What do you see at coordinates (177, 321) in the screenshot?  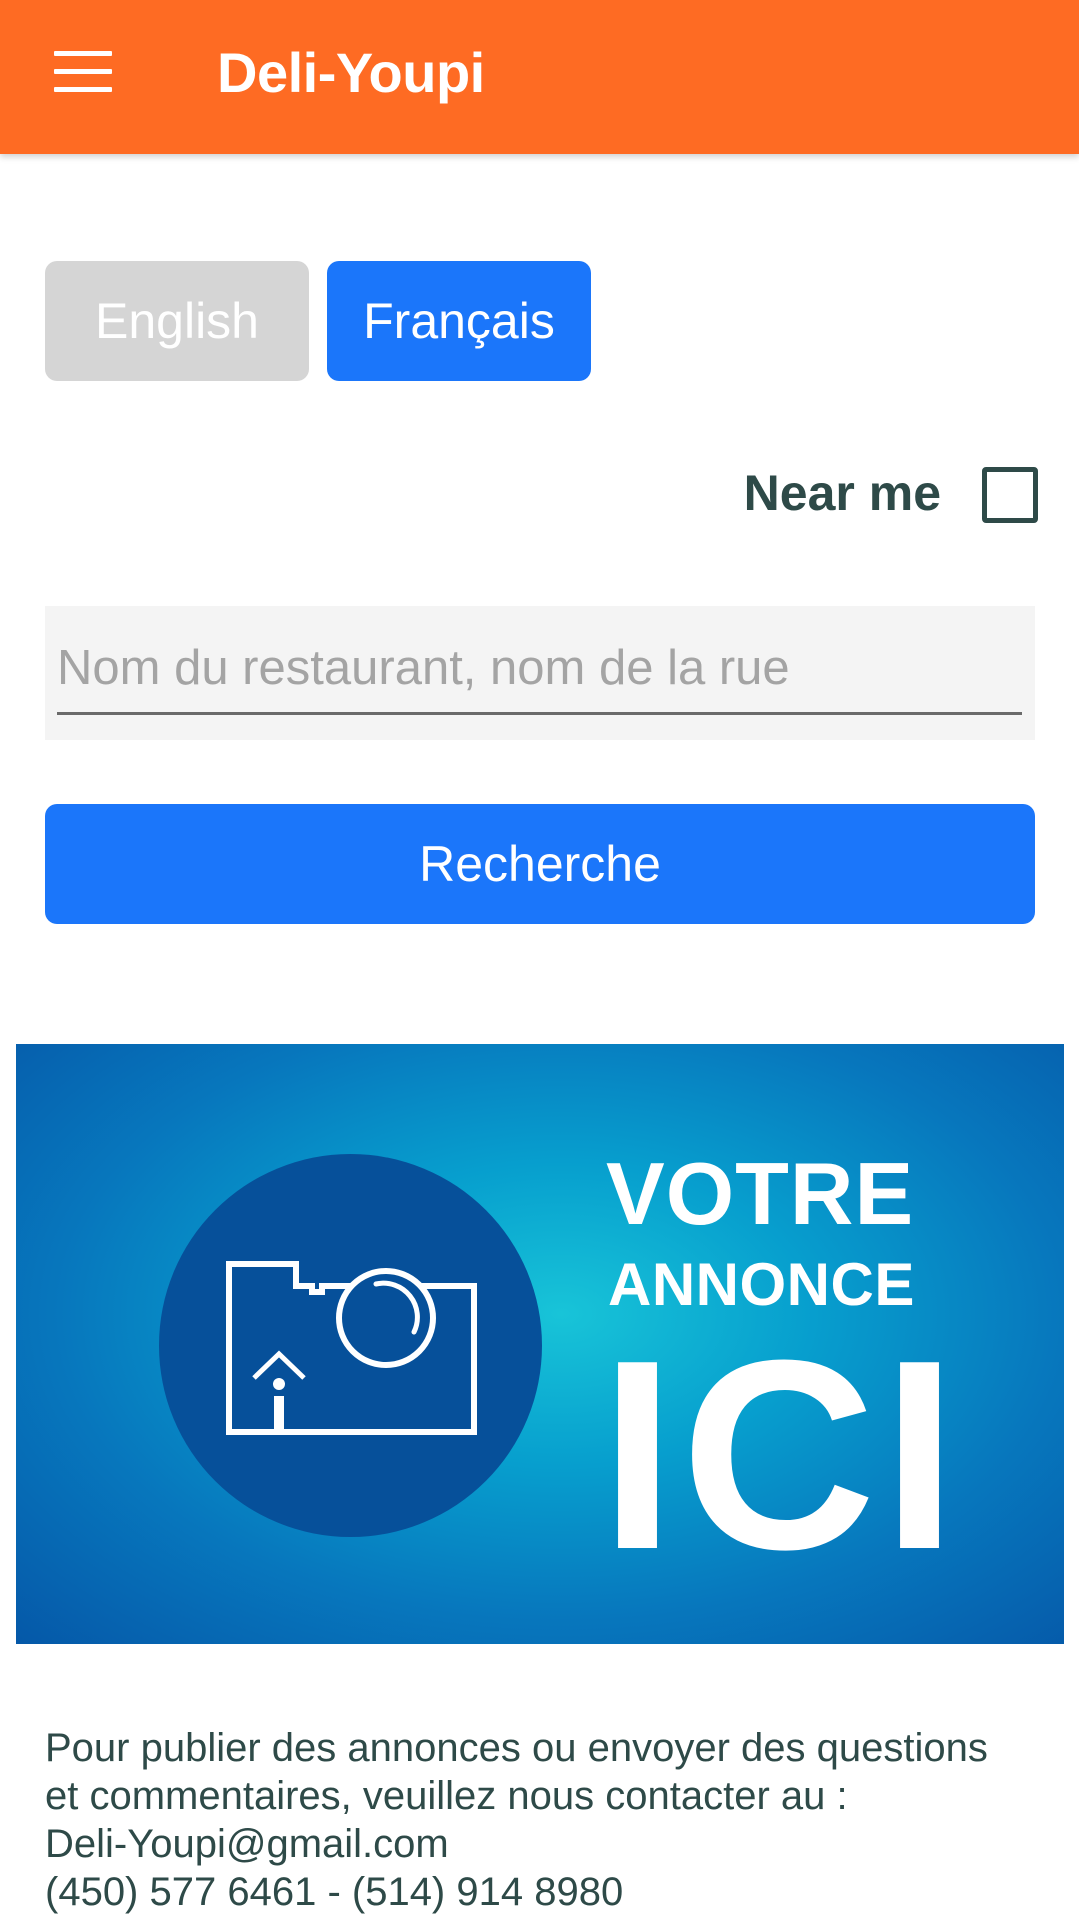 I see `english-button: English` at bounding box center [177, 321].